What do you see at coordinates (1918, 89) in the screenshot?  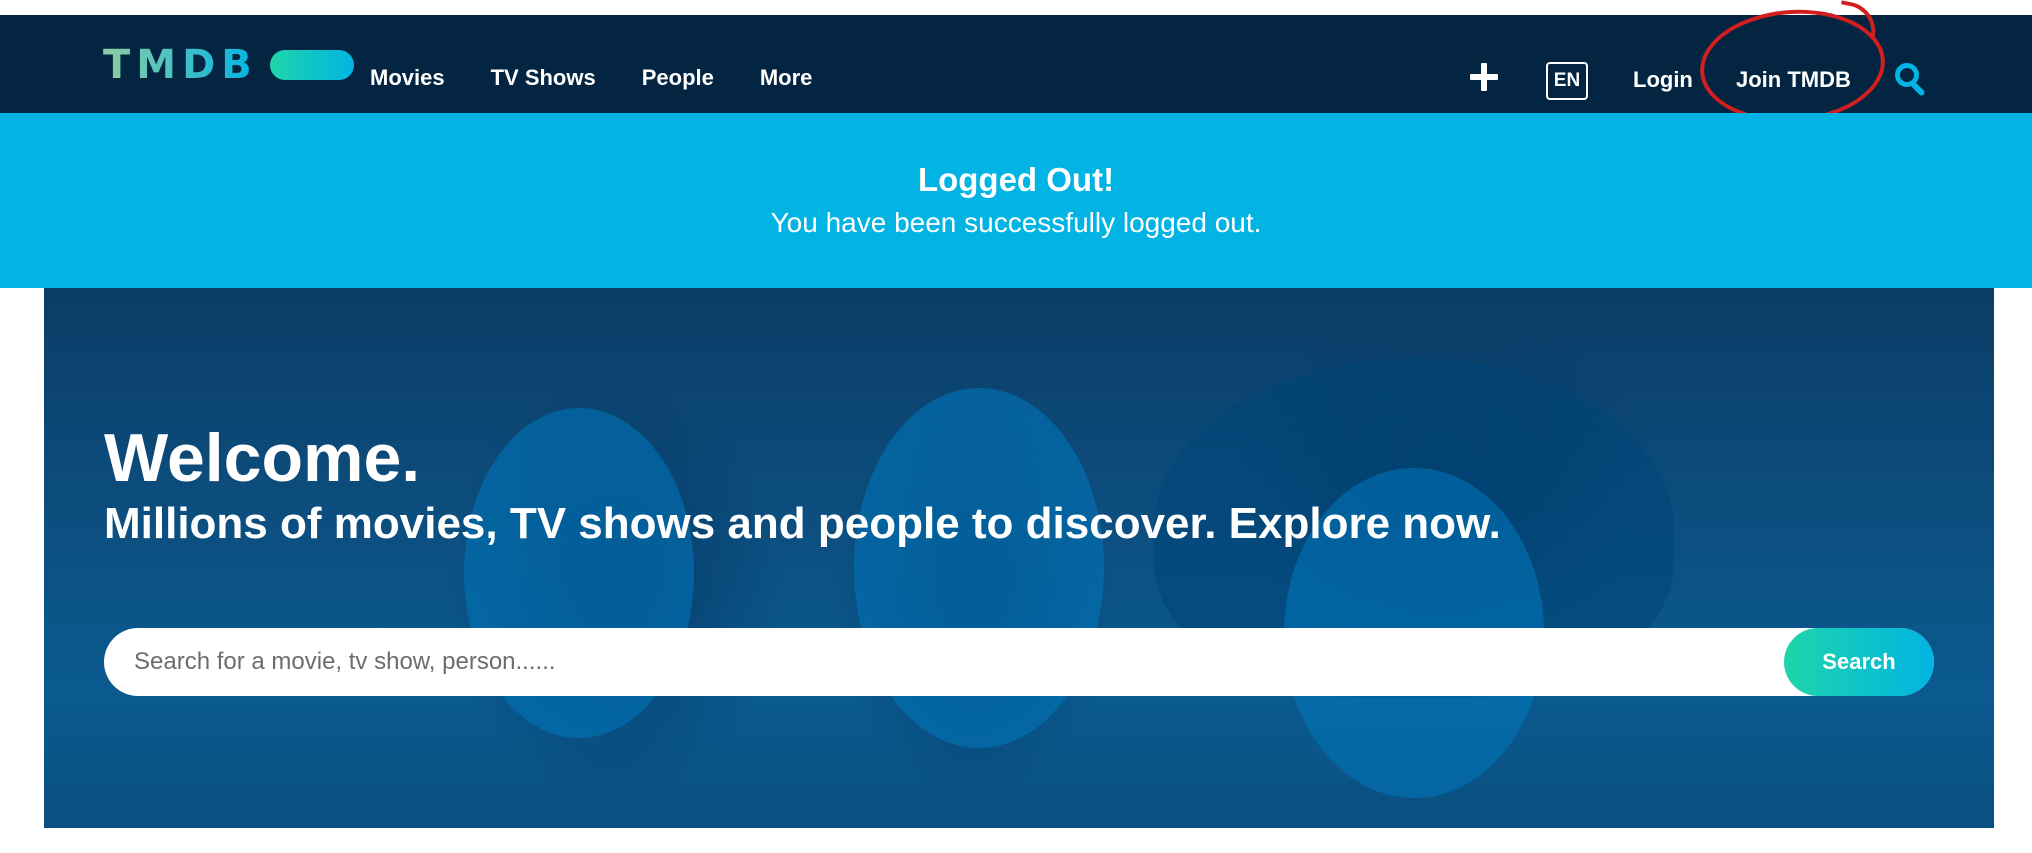 I see `search-handle` at bounding box center [1918, 89].